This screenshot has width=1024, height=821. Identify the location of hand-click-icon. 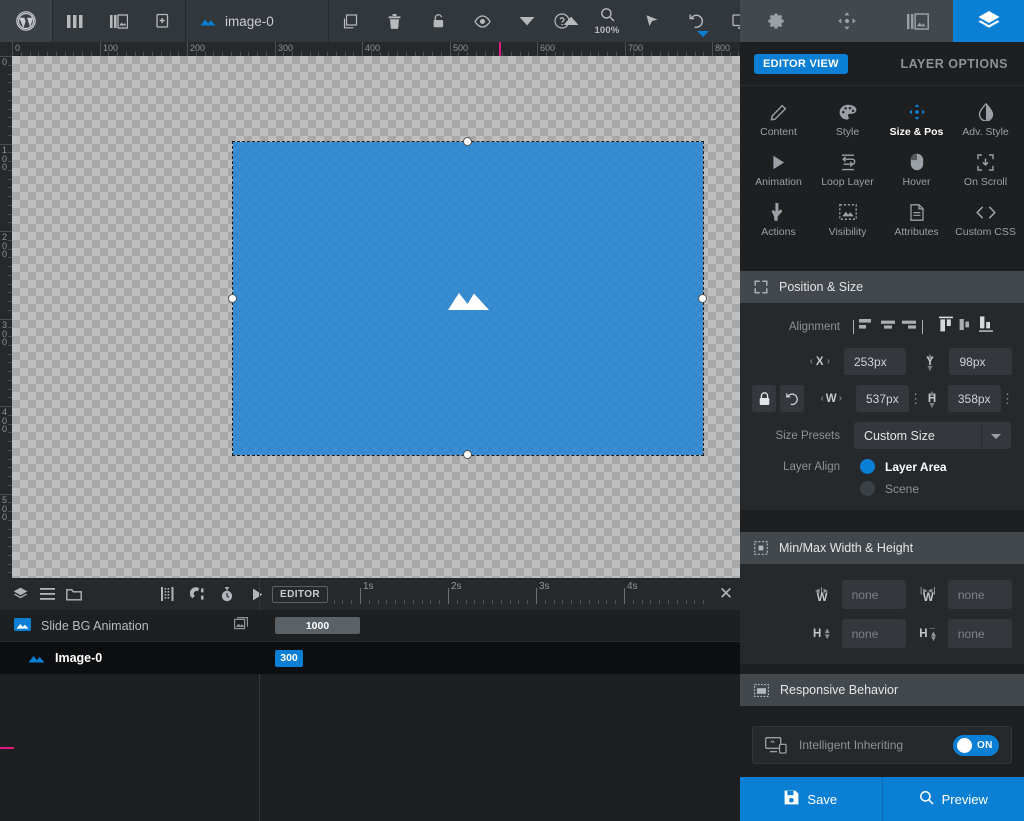
(778, 212).